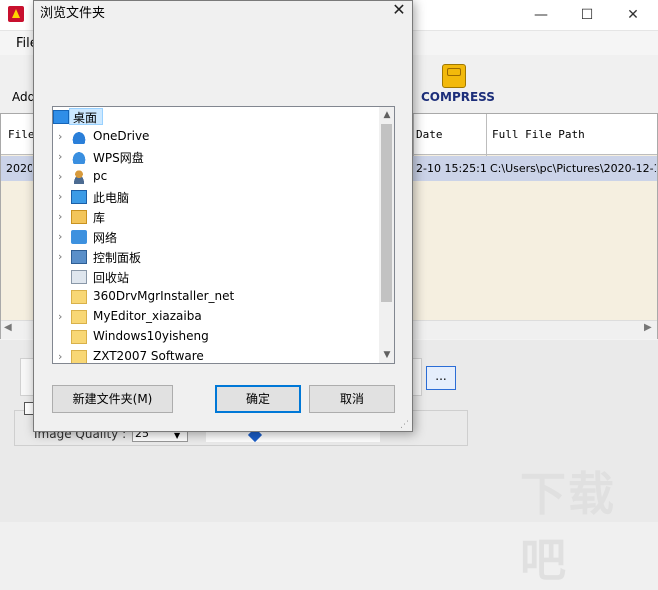  What do you see at coordinates (79, 237) in the screenshot?
I see `network-icon` at bounding box center [79, 237].